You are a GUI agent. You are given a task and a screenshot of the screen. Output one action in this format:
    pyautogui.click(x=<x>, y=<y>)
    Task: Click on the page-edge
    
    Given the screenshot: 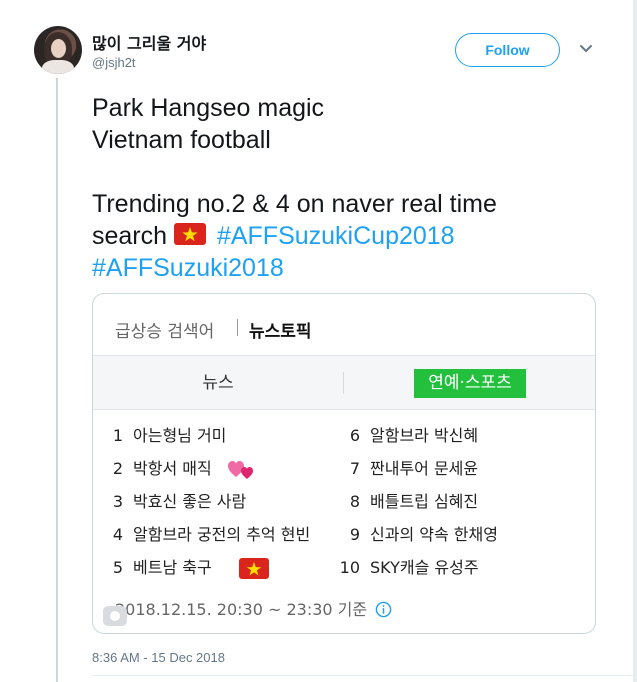 What is the action you would take?
    pyautogui.click(x=635, y=341)
    